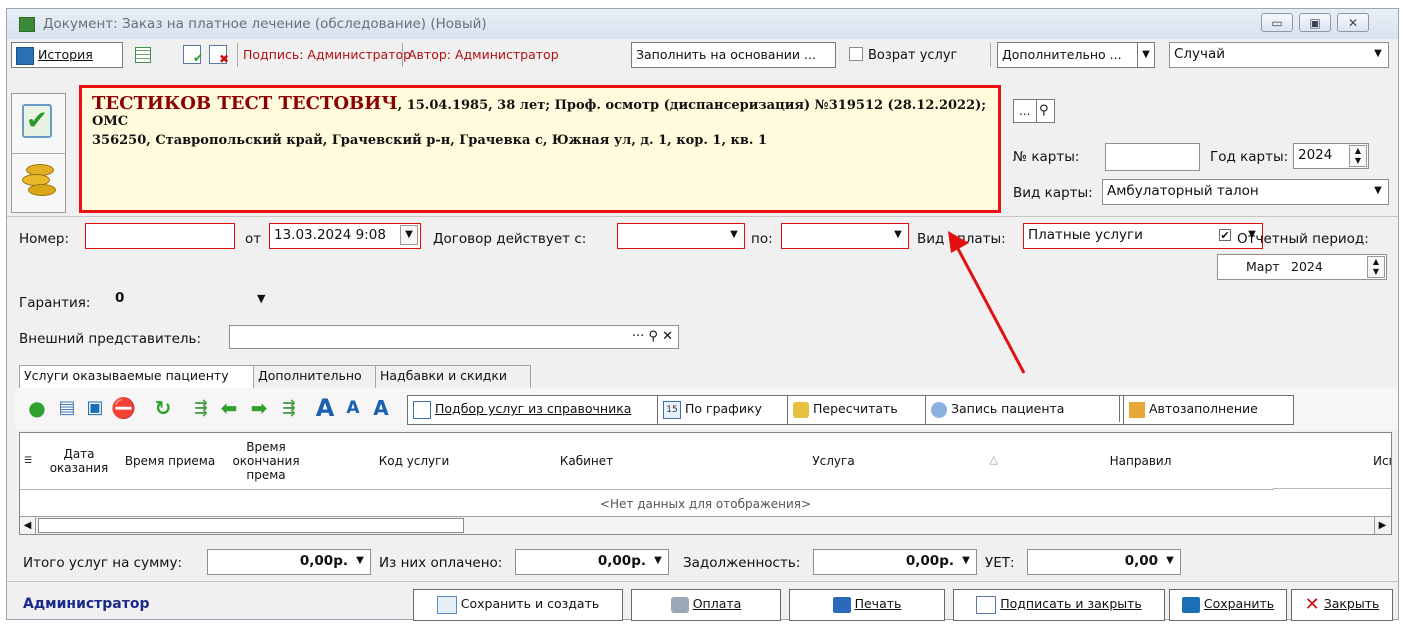  Describe the element at coordinates (1076, 55) in the screenshot. I see `additional-dropdown: Дополнительно ... ▼` at that location.